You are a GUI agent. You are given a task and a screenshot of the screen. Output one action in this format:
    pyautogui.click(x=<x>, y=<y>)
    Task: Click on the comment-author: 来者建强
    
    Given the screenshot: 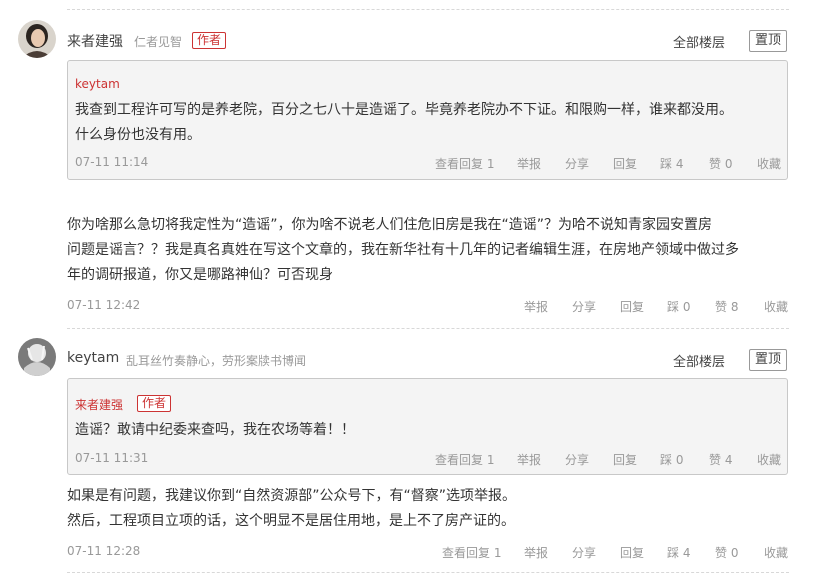 What is the action you would take?
    pyautogui.click(x=95, y=41)
    